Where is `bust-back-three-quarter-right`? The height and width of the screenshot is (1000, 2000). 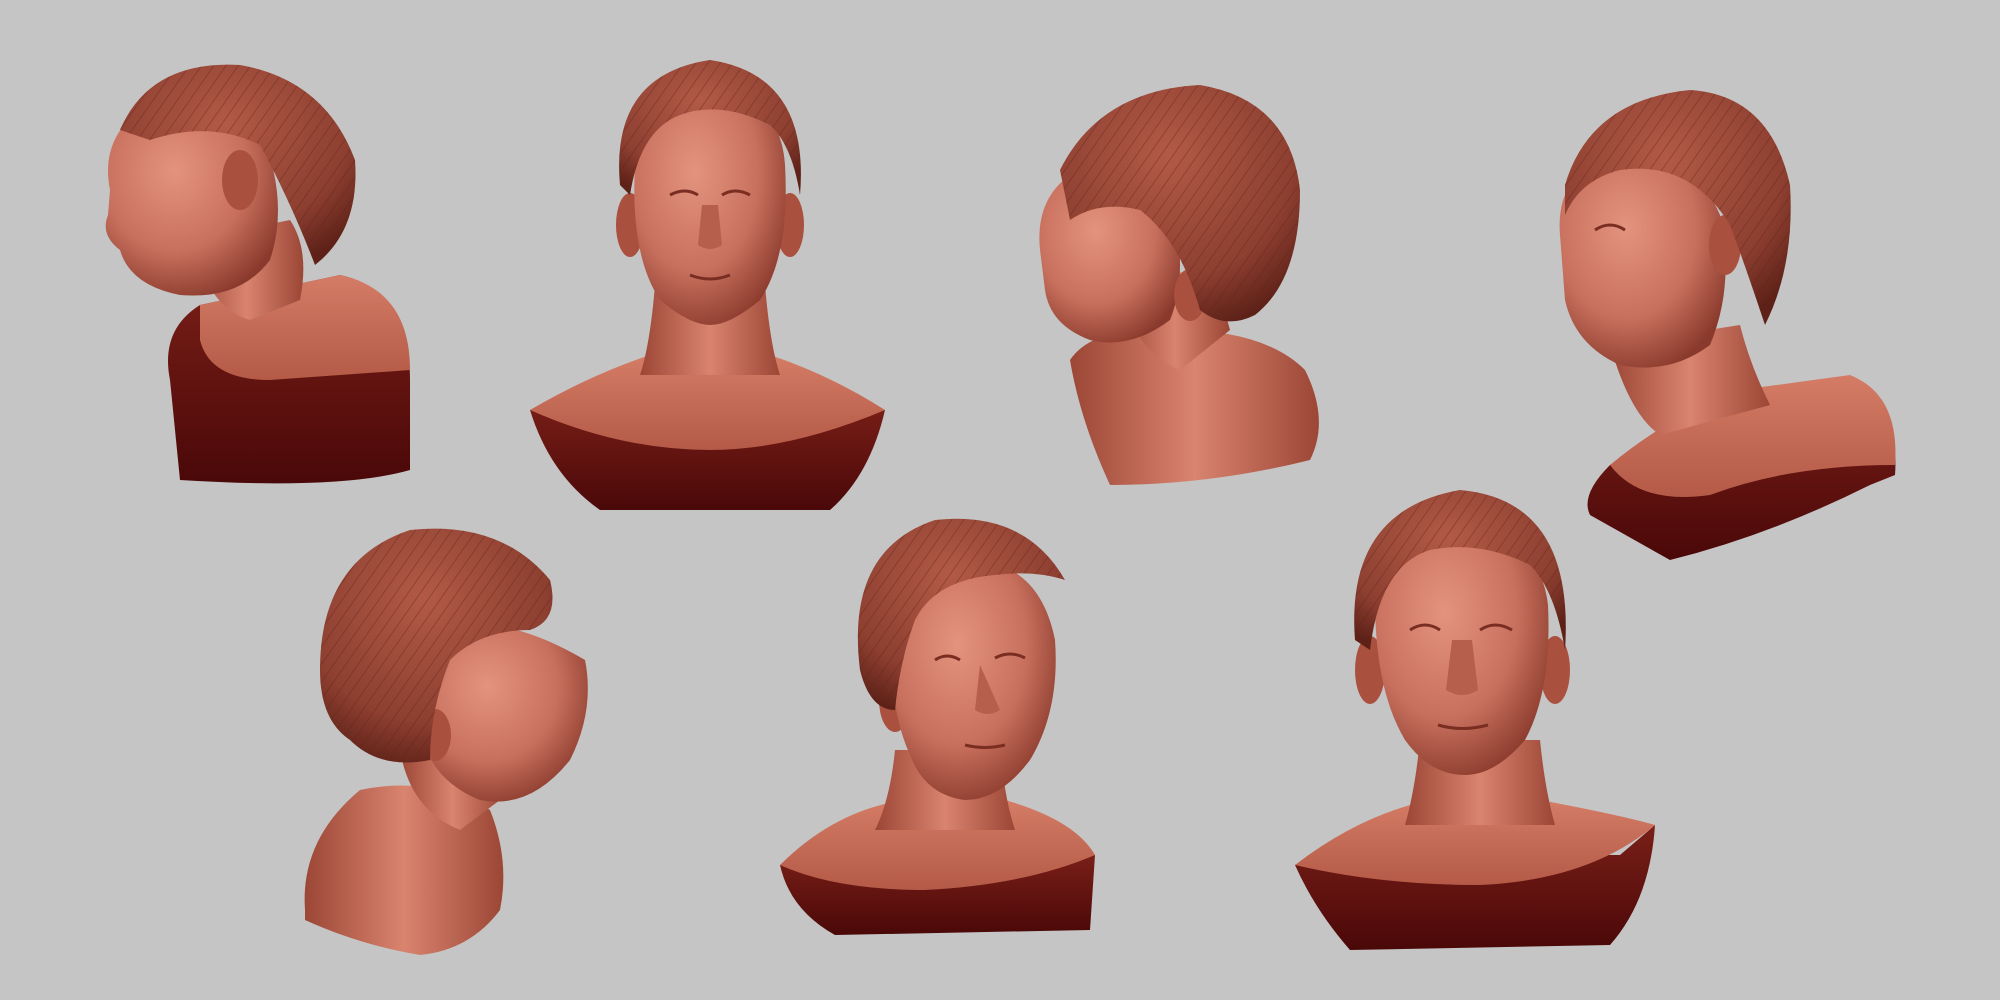
bust-back-three-quarter-right is located at coordinates (450, 740).